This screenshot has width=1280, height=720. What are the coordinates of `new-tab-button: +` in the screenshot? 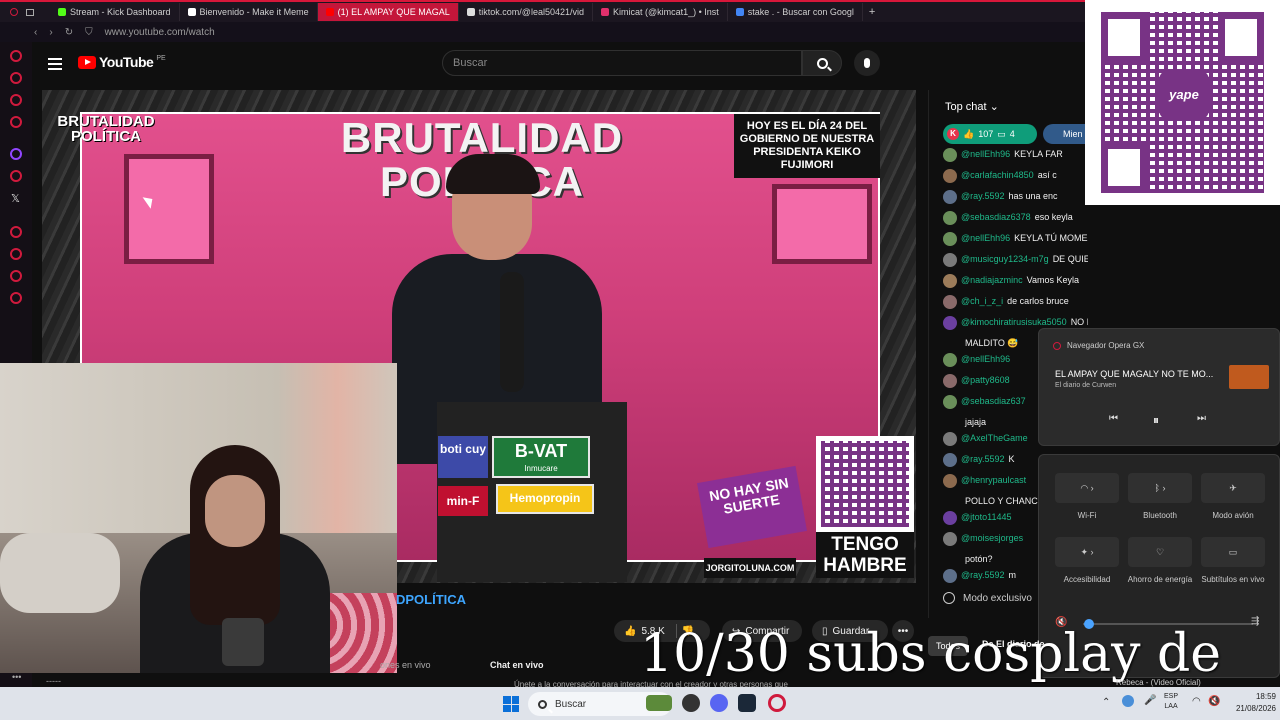 It's located at (872, 12).